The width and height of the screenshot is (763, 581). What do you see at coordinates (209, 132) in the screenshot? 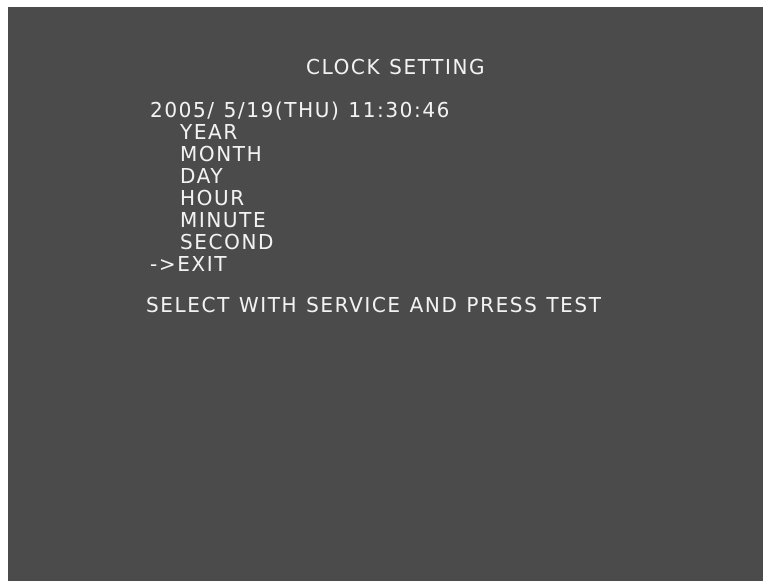
I see `menu-item-year: YEAR` at bounding box center [209, 132].